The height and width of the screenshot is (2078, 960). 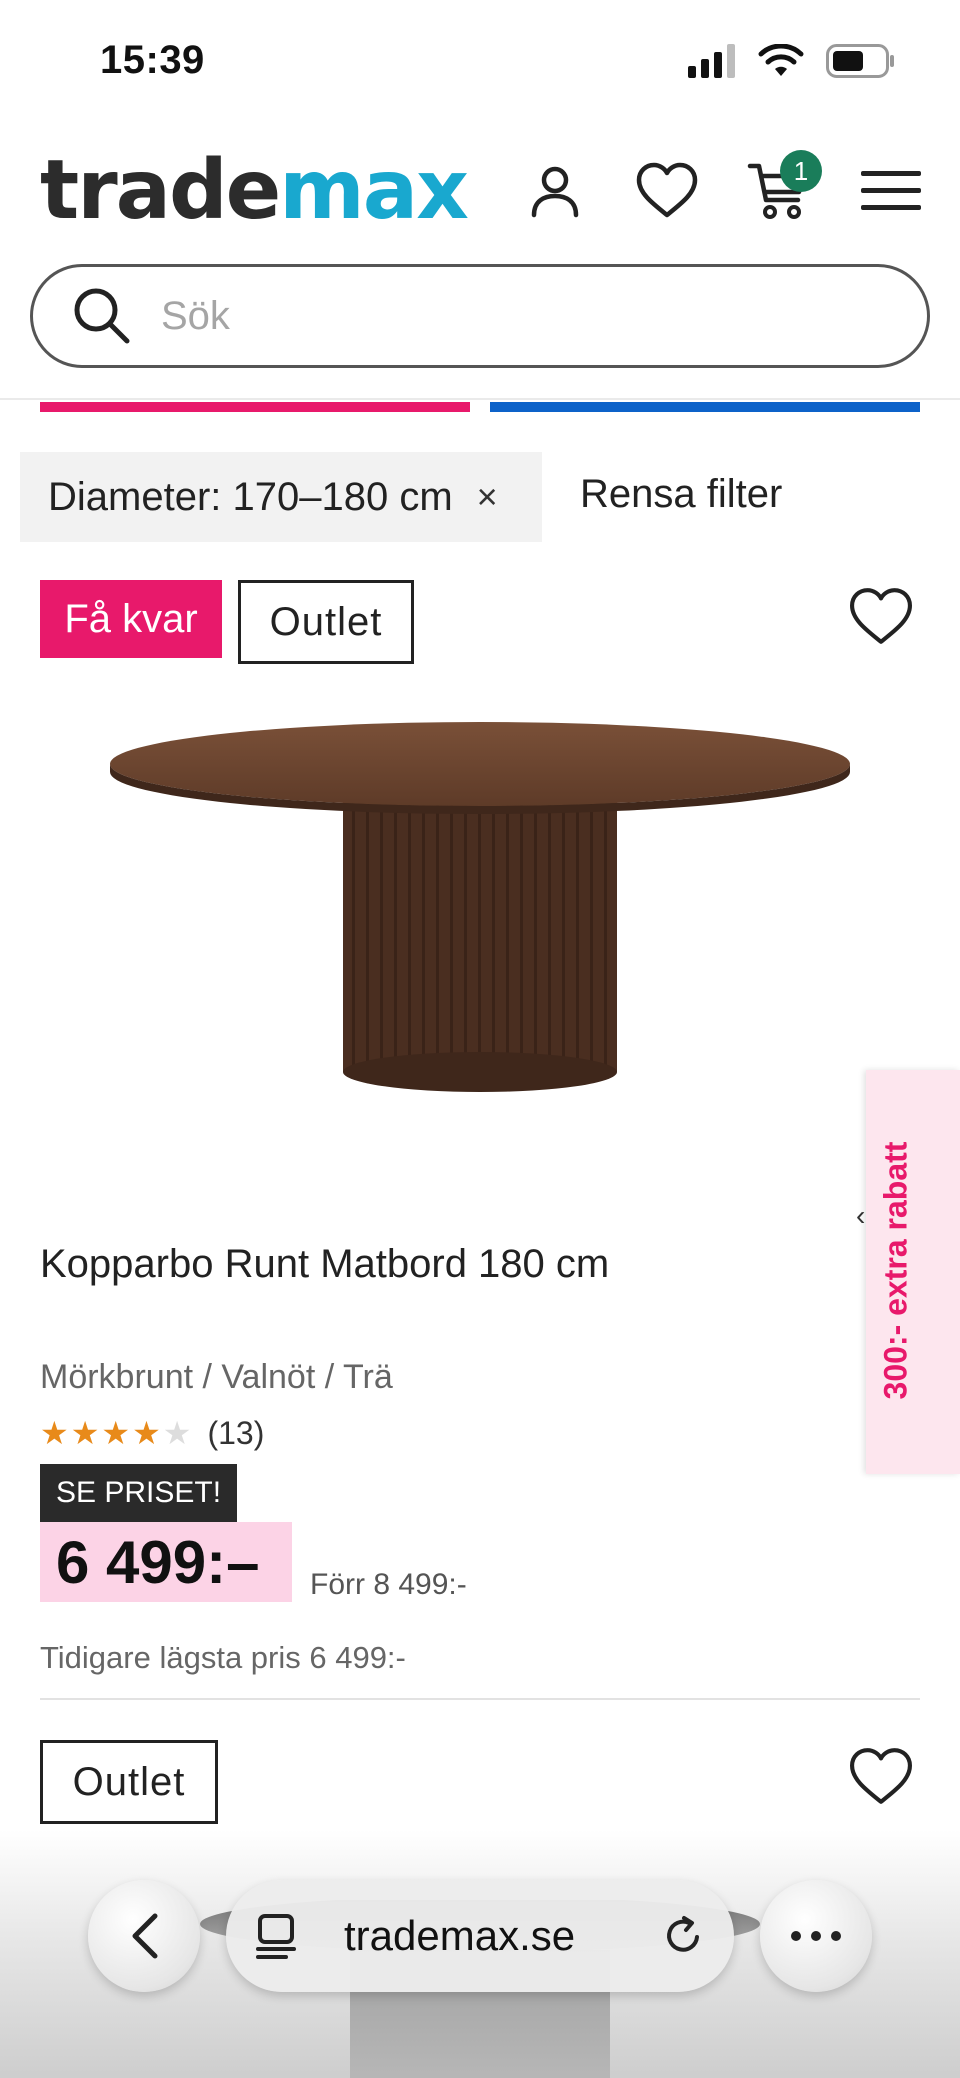 What do you see at coordinates (160, 190) in the screenshot?
I see `logo-text-trade: trade` at bounding box center [160, 190].